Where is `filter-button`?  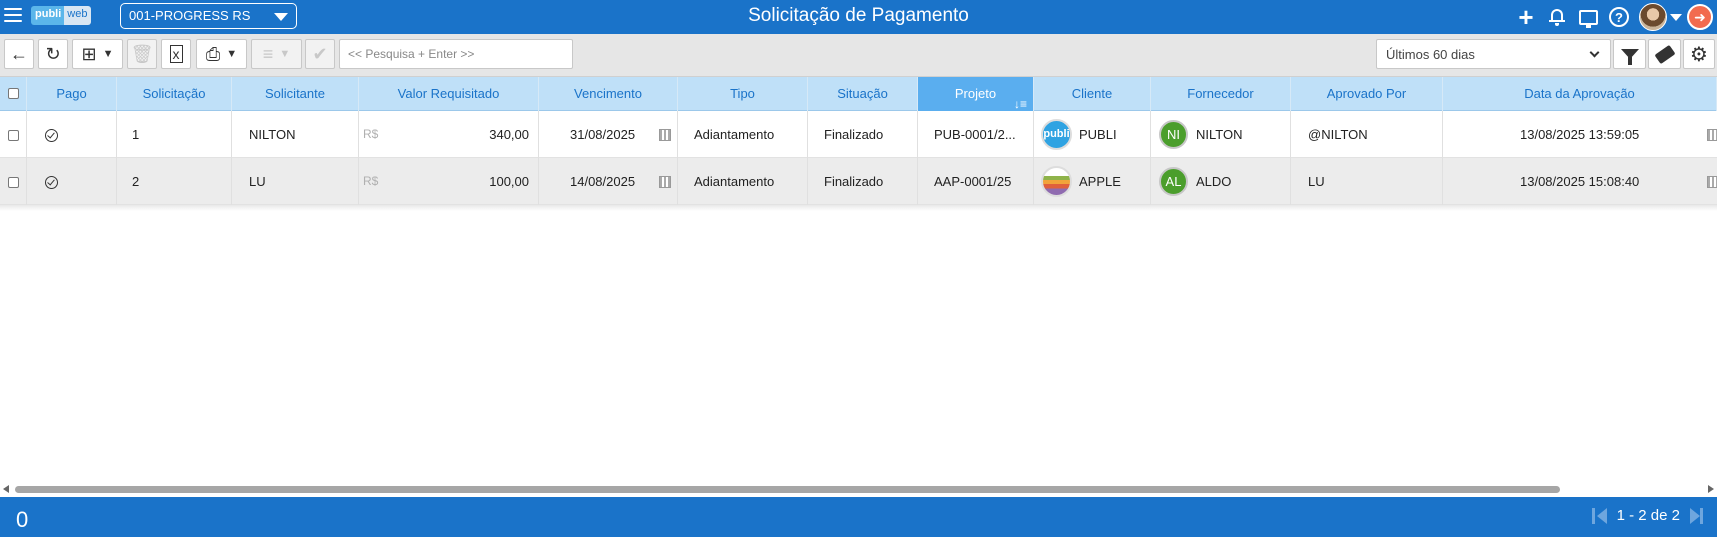 filter-button is located at coordinates (1629, 54).